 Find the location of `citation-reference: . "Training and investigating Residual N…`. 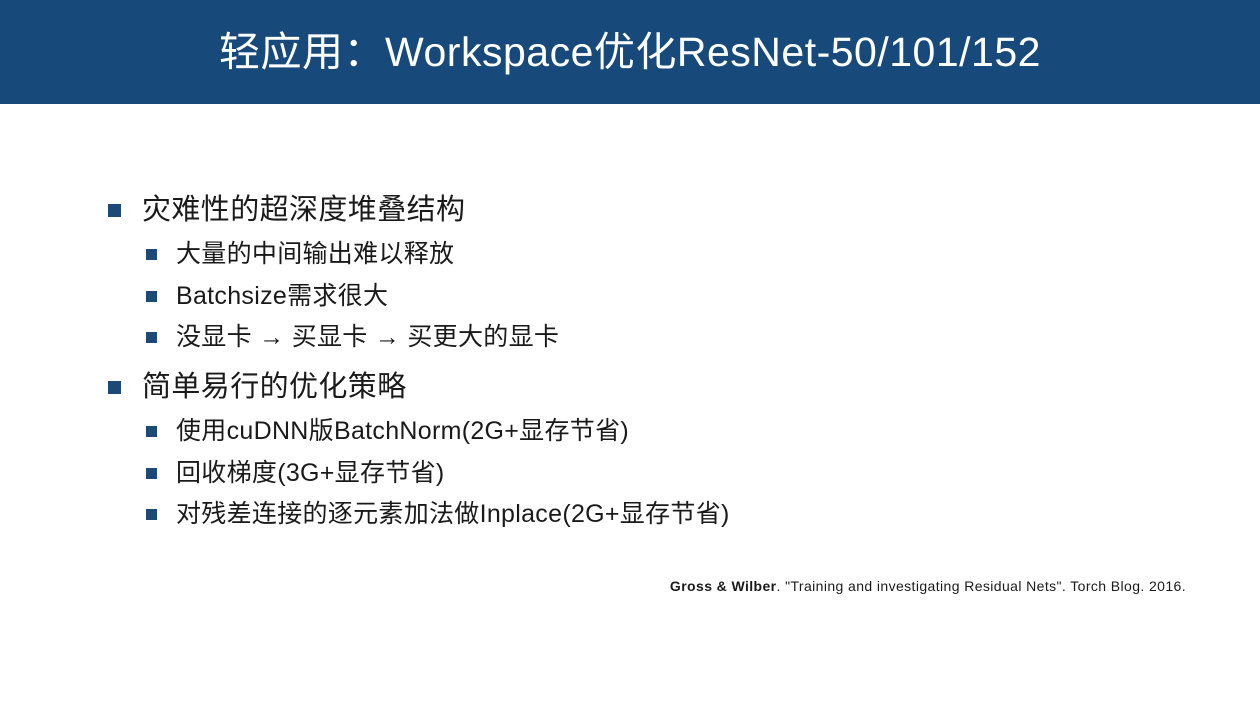

citation-reference: . "Training and investigating Residual N… is located at coordinates (981, 586).